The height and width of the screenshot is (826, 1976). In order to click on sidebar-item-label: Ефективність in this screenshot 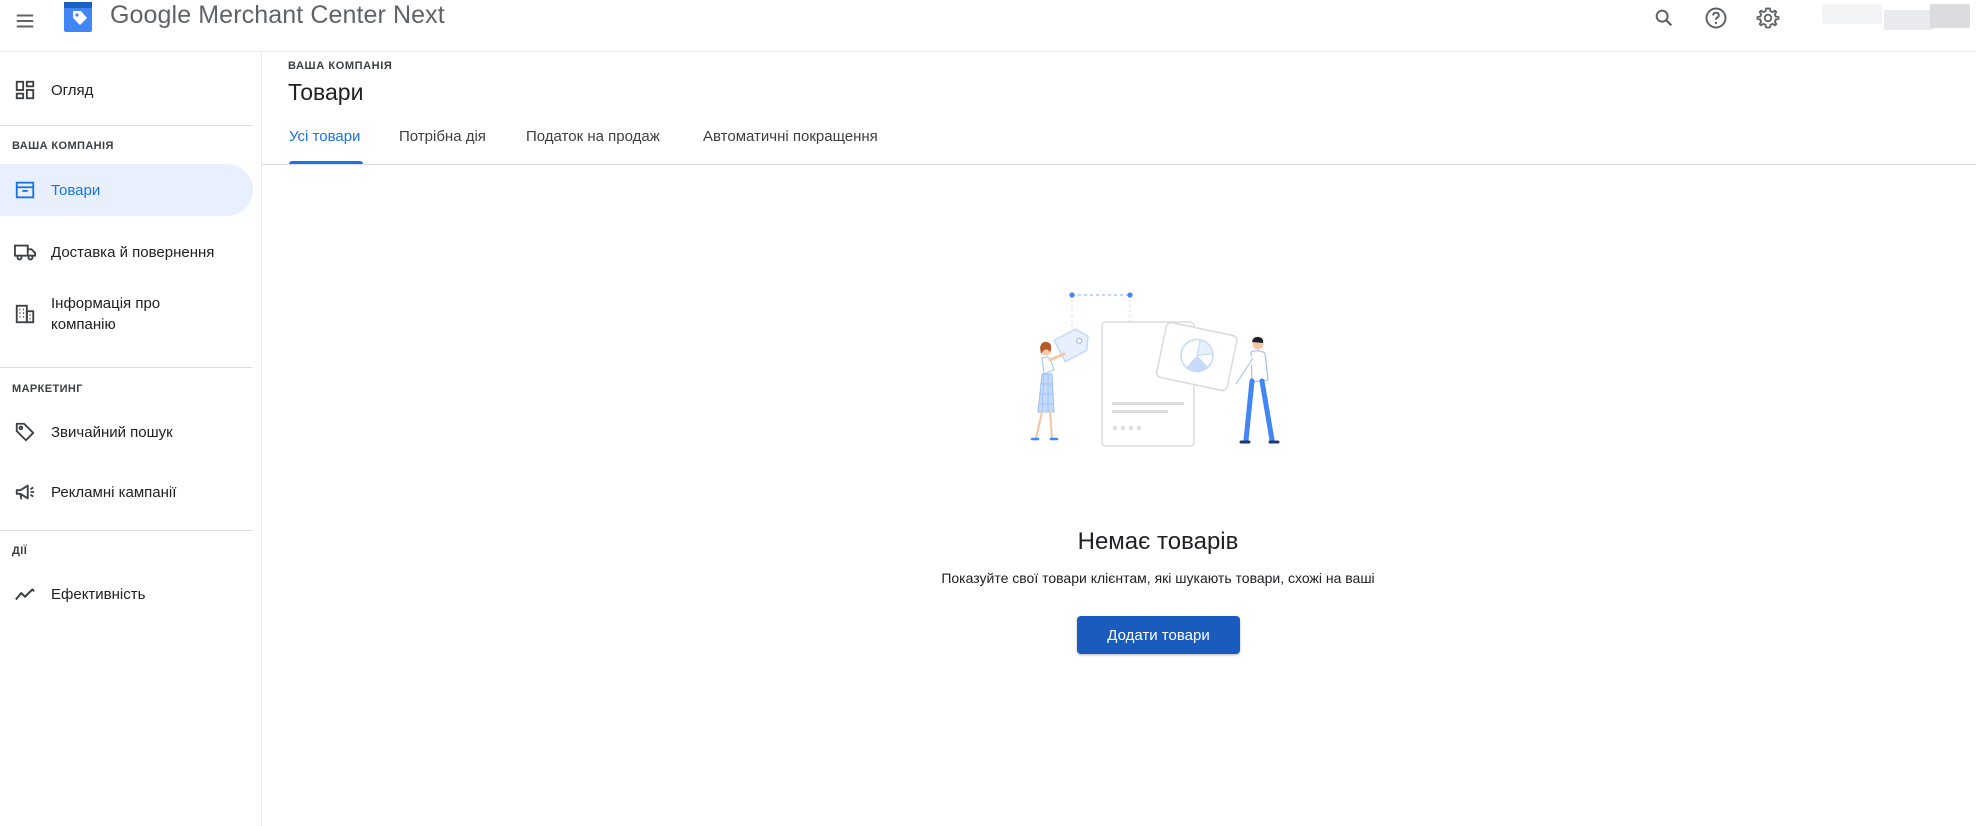, I will do `click(98, 594)`.